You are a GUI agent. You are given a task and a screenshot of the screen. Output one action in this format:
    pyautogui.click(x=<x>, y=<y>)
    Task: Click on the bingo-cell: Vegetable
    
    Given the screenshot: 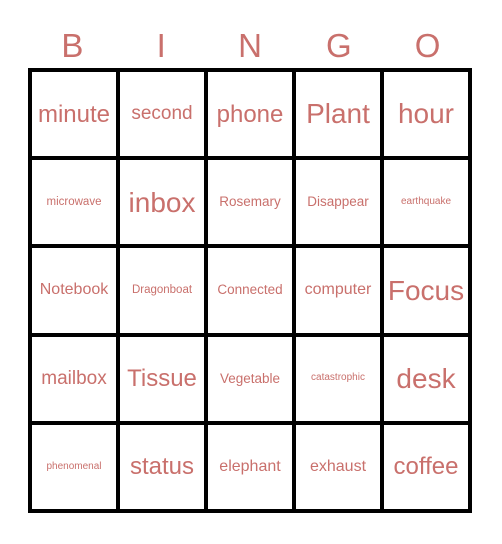 What is the action you would take?
    pyautogui.click(x=248, y=378)
    